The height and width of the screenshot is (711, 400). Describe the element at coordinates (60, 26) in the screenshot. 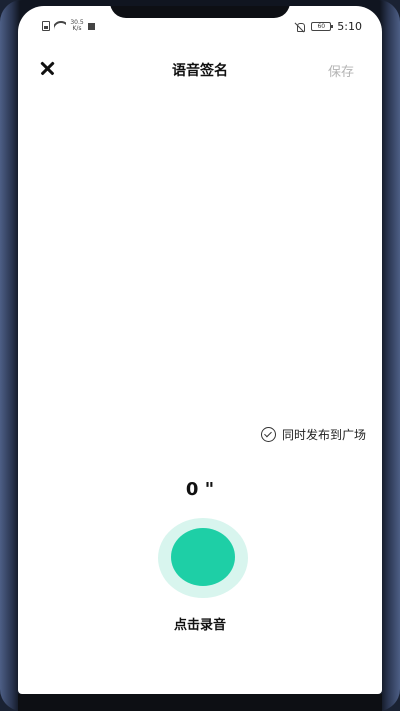

I see `wifi-icon` at that location.